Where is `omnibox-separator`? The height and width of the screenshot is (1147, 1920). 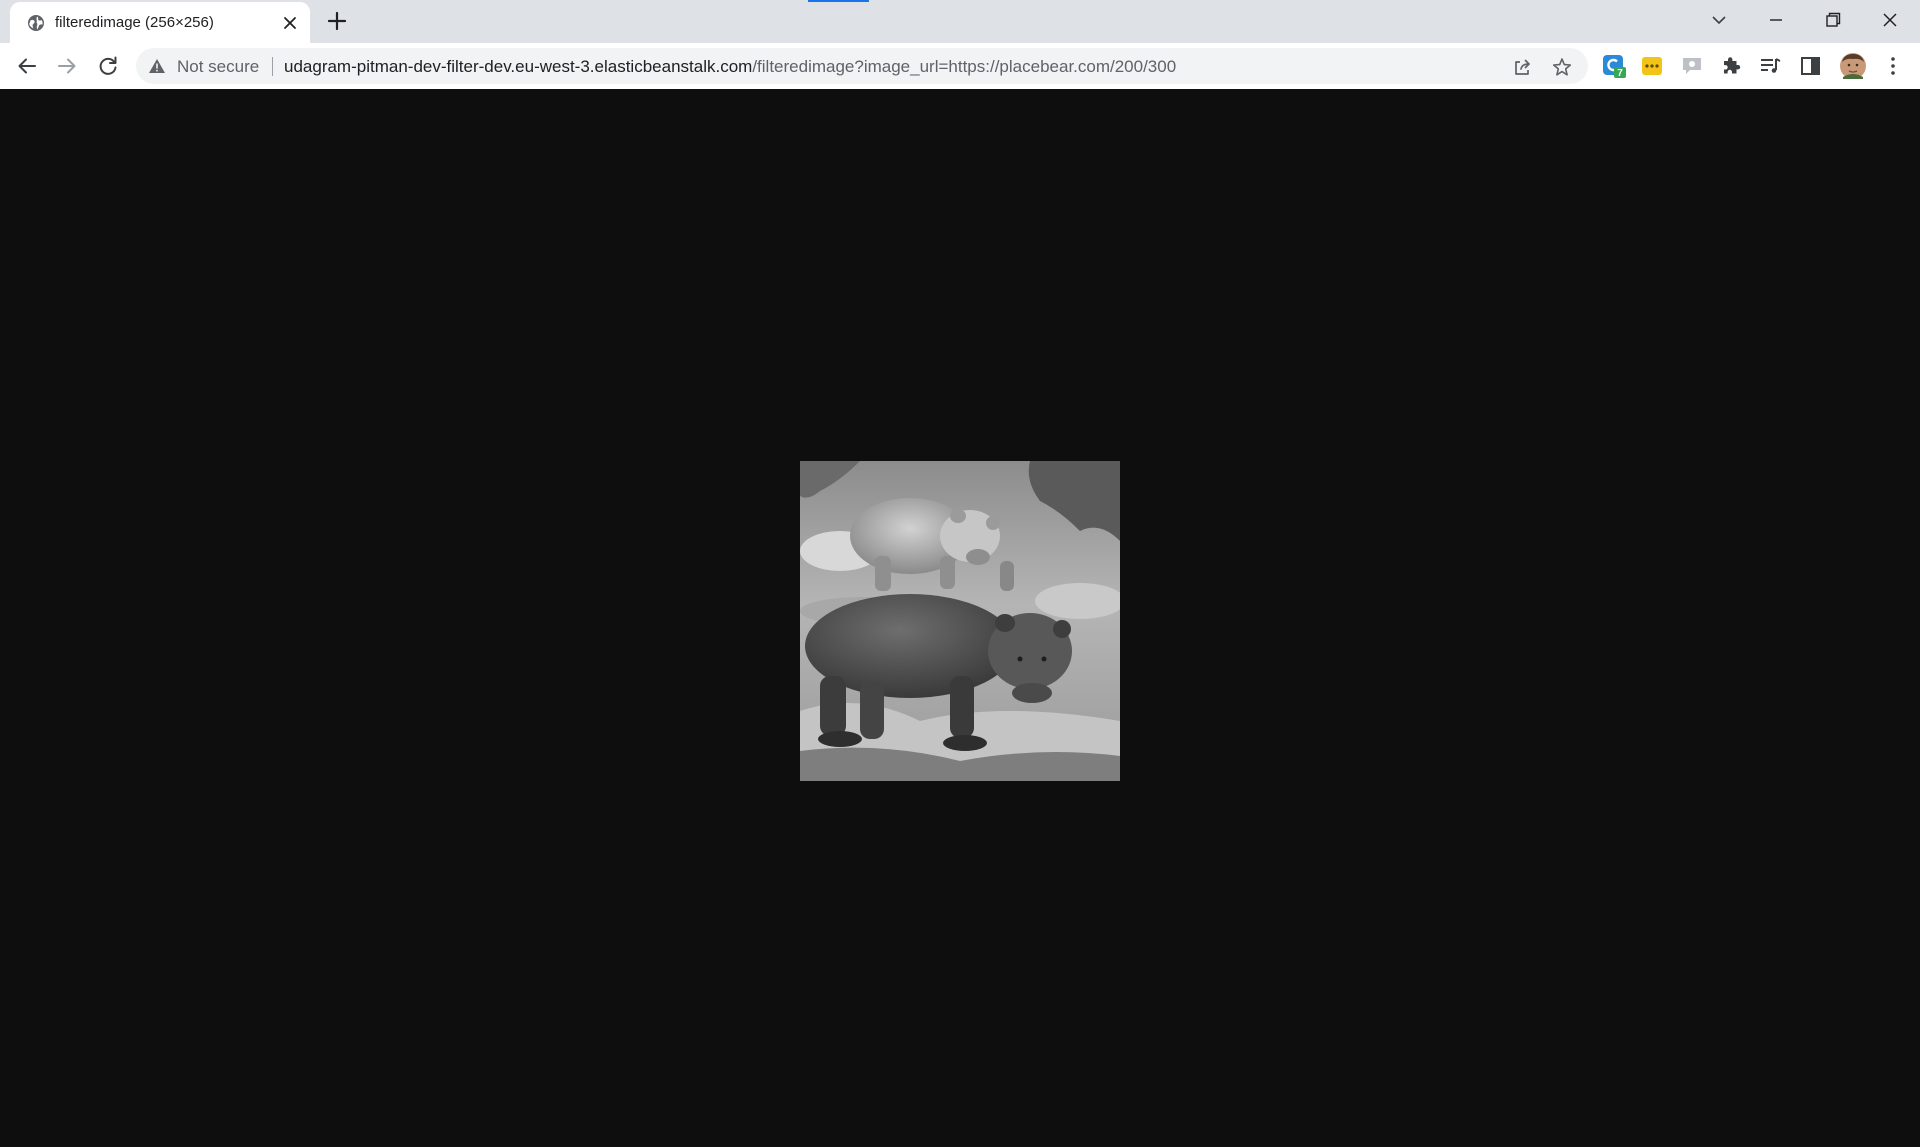 omnibox-separator is located at coordinates (272, 66).